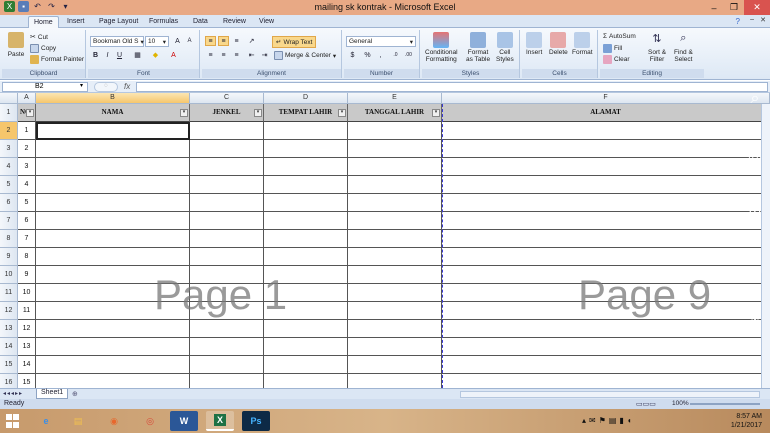 Image resolution: width=770 pixels, height=433 pixels. What do you see at coordinates (746, 421) in the screenshot?
I see `system-clock: 8:57 AM 1/21/2017` at bounding box center [746, 421].